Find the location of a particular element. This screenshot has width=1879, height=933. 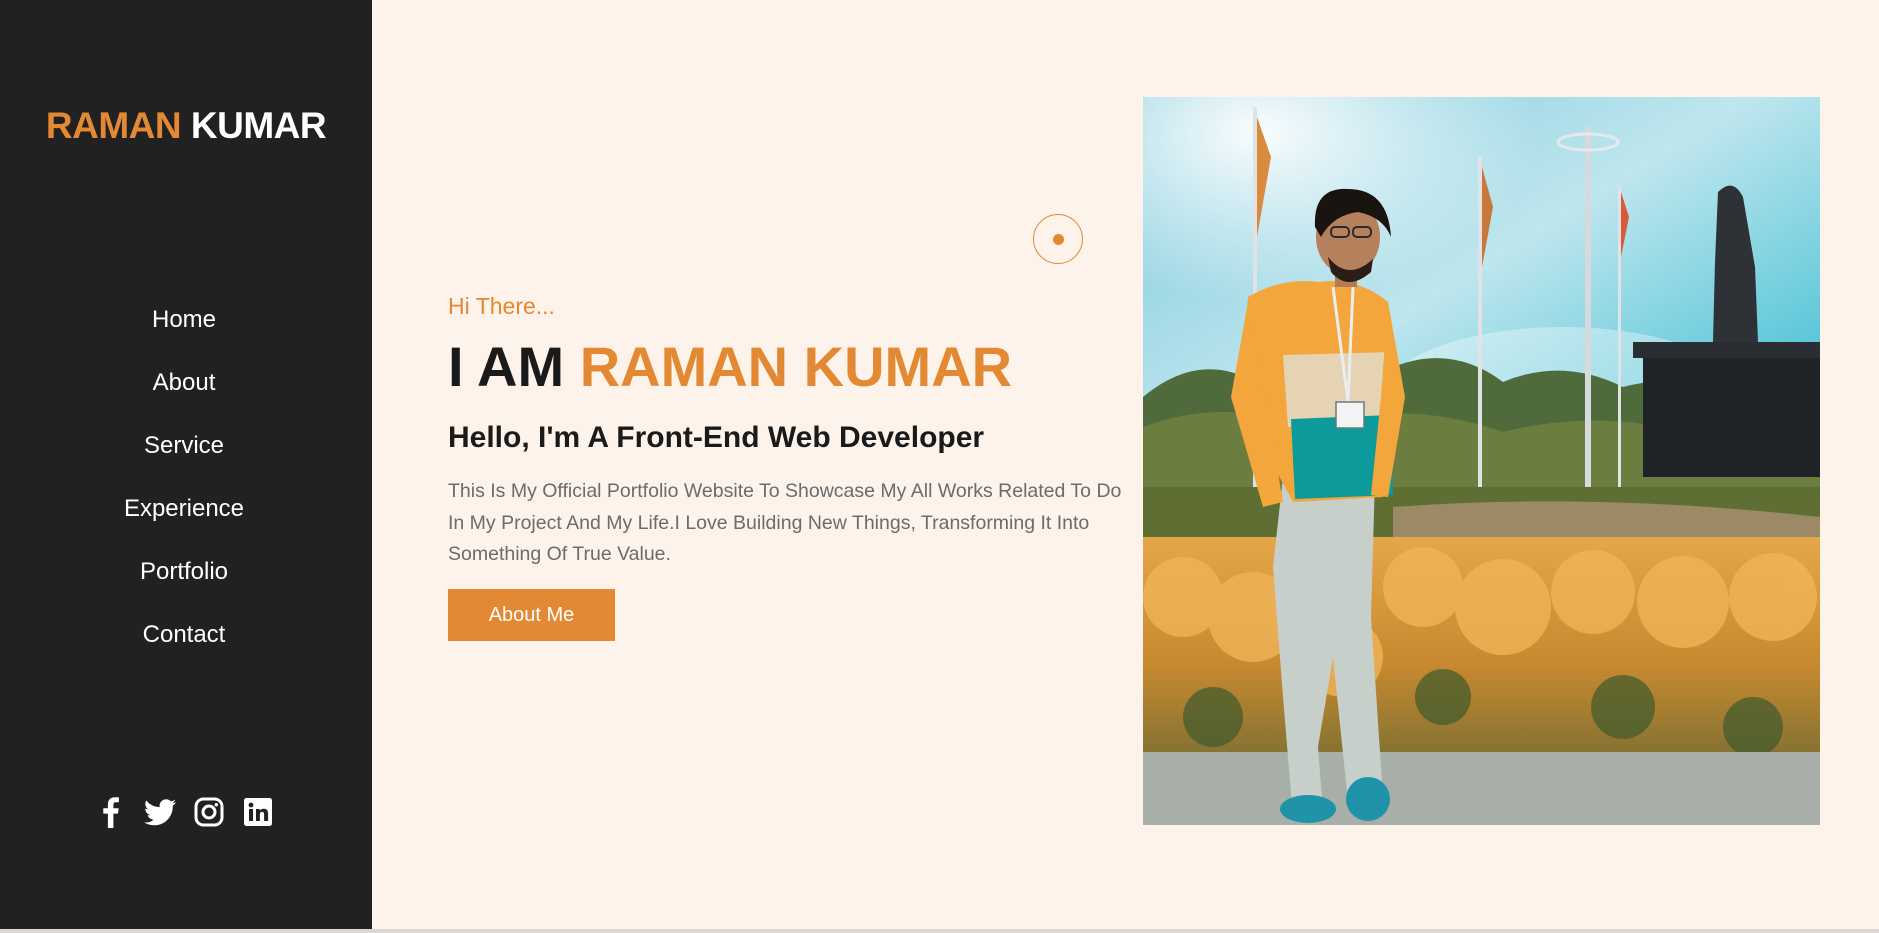

social-links is located at coordinates (184, 812).